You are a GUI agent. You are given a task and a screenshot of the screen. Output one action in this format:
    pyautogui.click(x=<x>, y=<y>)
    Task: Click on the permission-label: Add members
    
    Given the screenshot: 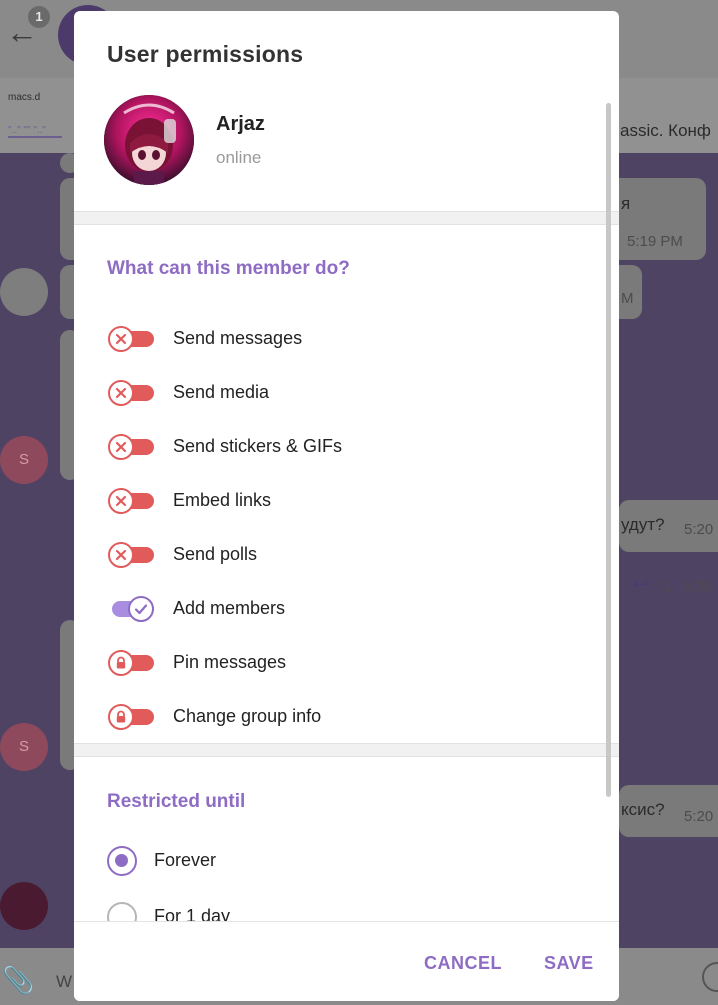 What is the action you would take?
    pyautogui.click(x=229, y=608)
    